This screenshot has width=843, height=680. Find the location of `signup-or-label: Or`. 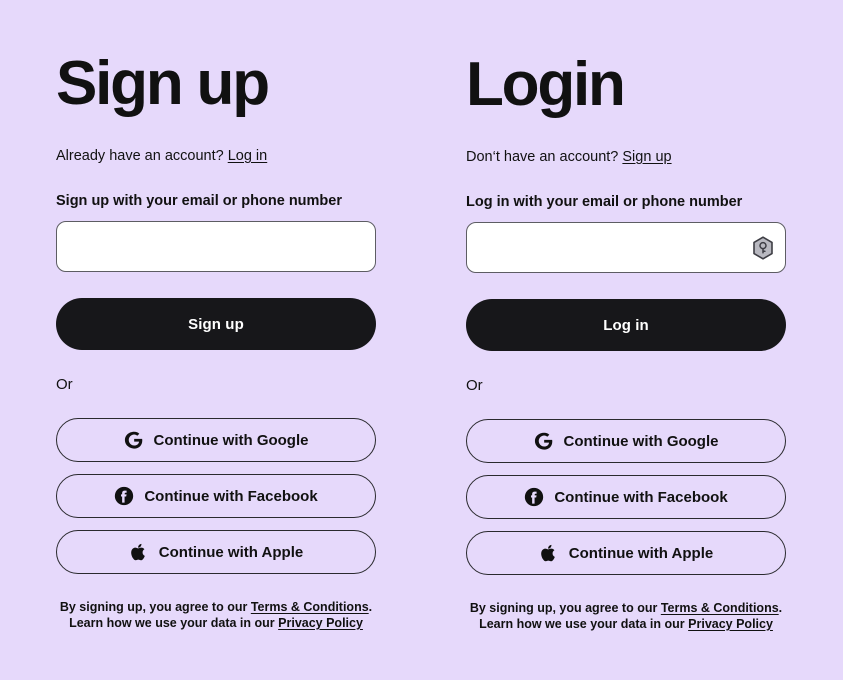

signup-or-label: Or is located at coordinates (64, 384).